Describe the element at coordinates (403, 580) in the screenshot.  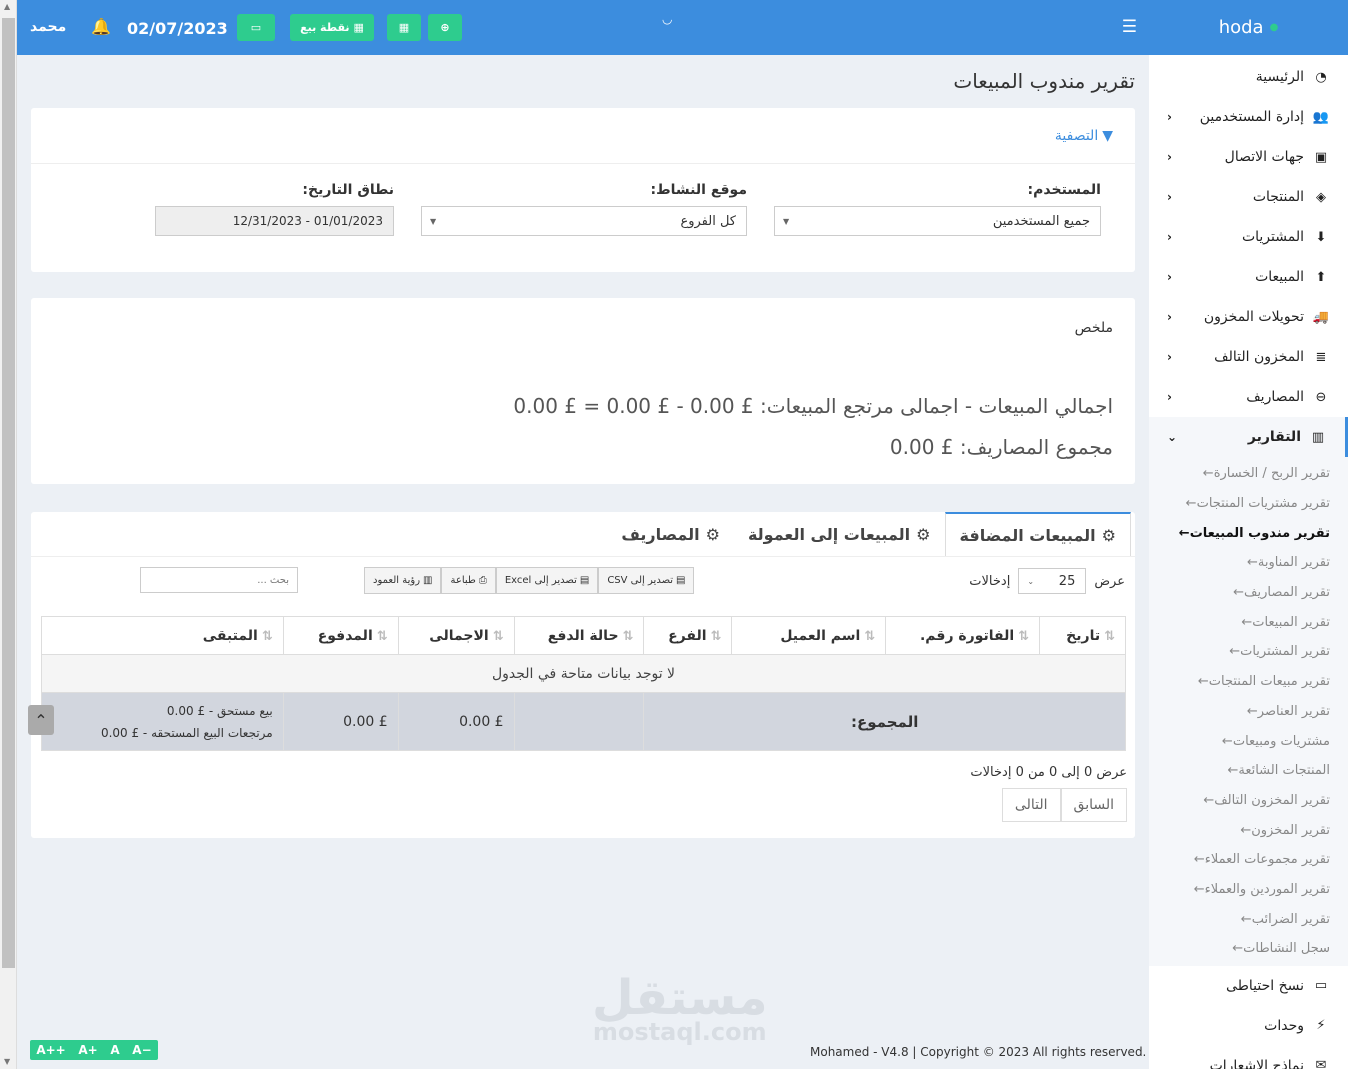
I see `column-visibility-button: ▥ رؤية العمود` at that location.